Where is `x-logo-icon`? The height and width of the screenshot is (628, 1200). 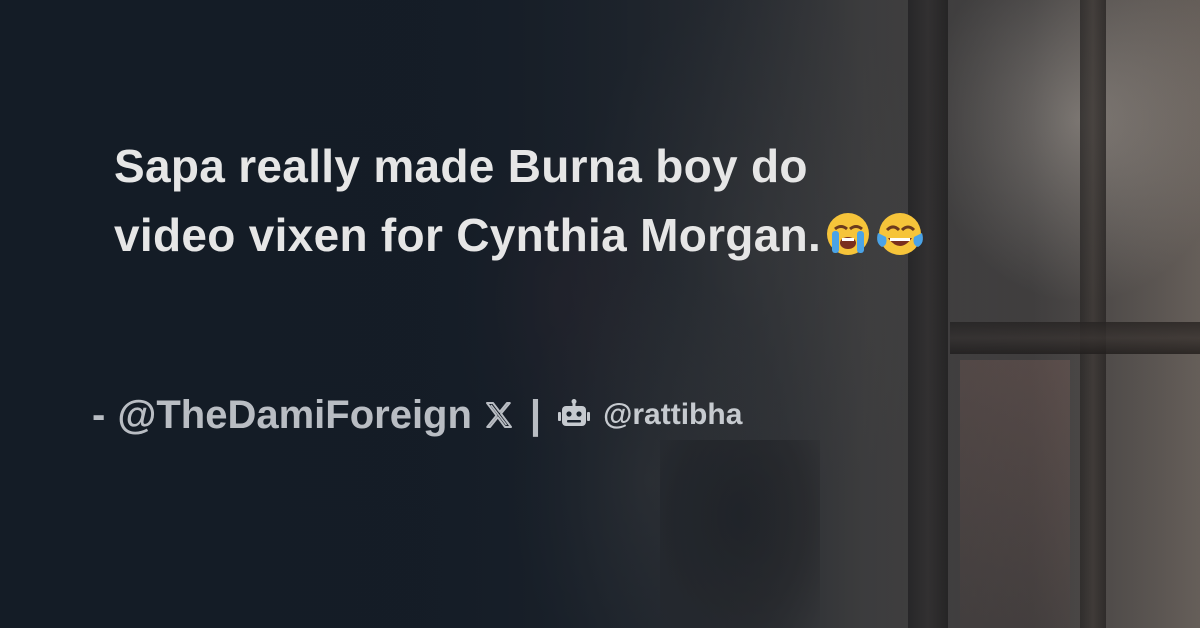 x-logo-icon is located at coordinates (498, 415).